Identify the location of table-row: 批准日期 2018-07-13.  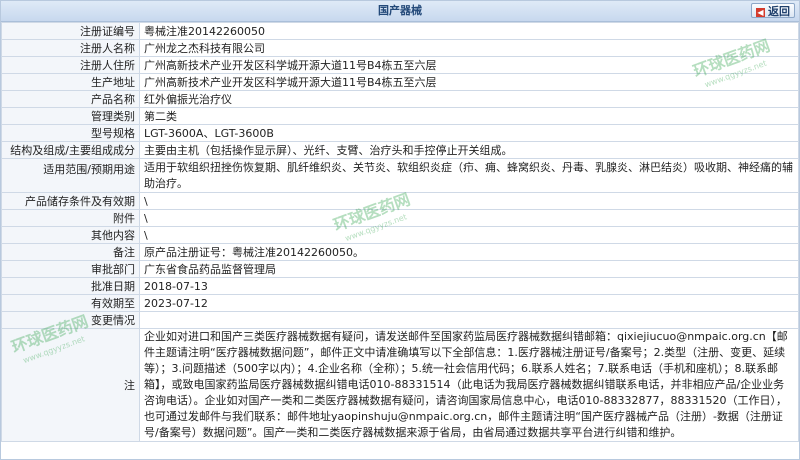
(400, 286).